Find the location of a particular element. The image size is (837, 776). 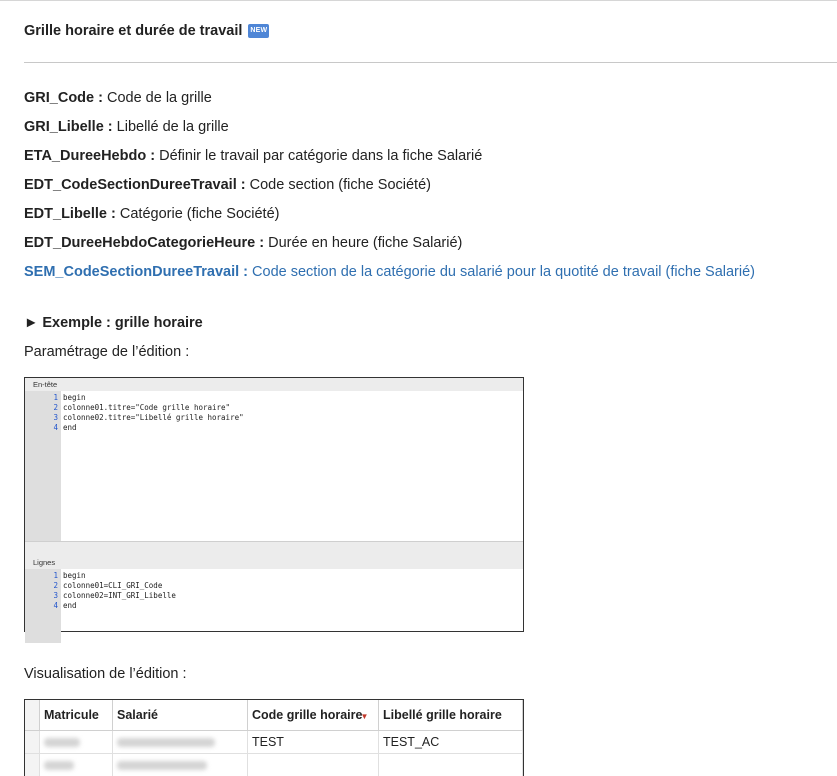

table-row: TEST TEST_AC is located at coordinates (274, 742).